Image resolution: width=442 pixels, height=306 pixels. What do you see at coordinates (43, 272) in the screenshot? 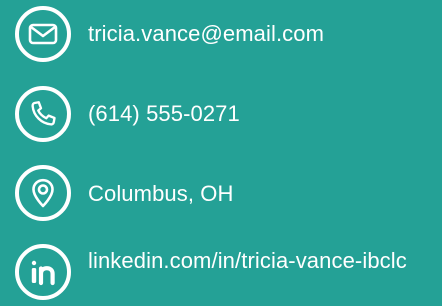
I see `linkedin-icon` at bounding box center [43, 272].